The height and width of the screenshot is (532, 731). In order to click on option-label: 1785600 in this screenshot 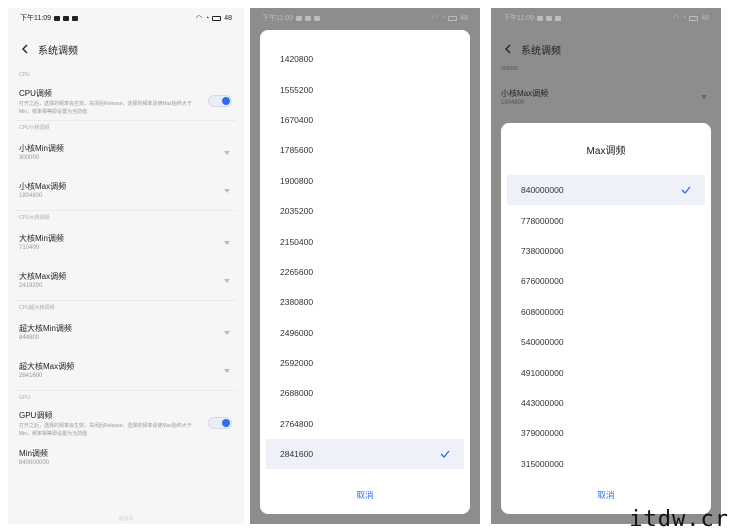, I will do `click(297, 150)`.